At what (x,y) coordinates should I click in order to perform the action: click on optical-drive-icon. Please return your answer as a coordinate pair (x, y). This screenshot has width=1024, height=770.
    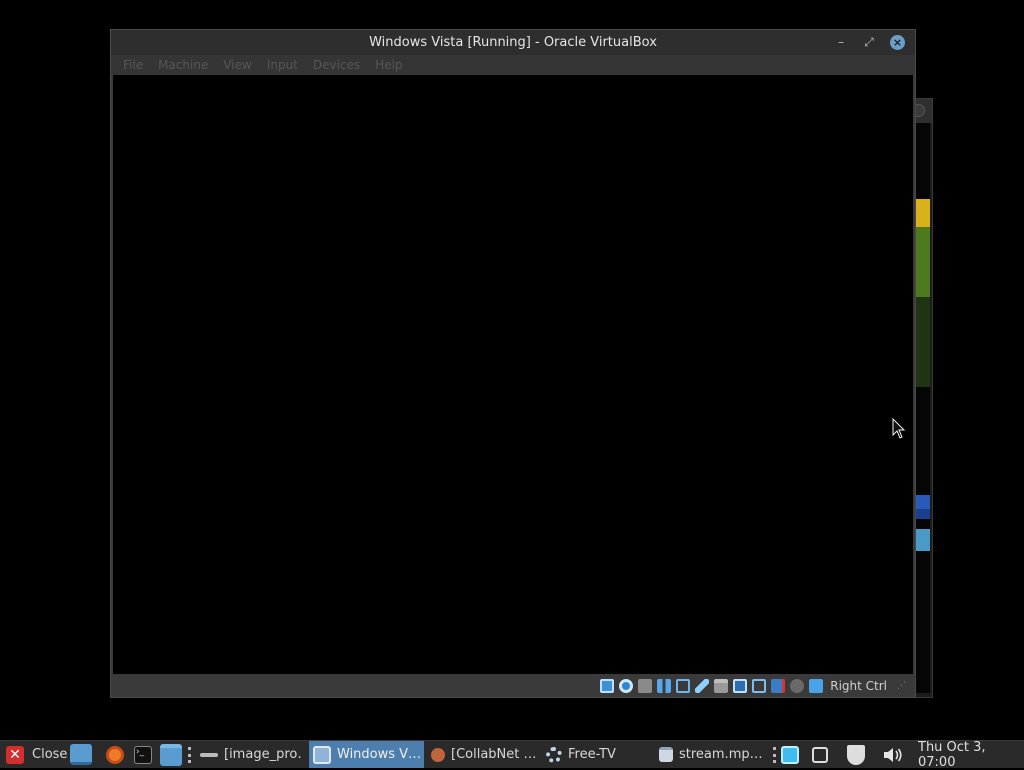
    Looking at the image, I should click on (626, 685).